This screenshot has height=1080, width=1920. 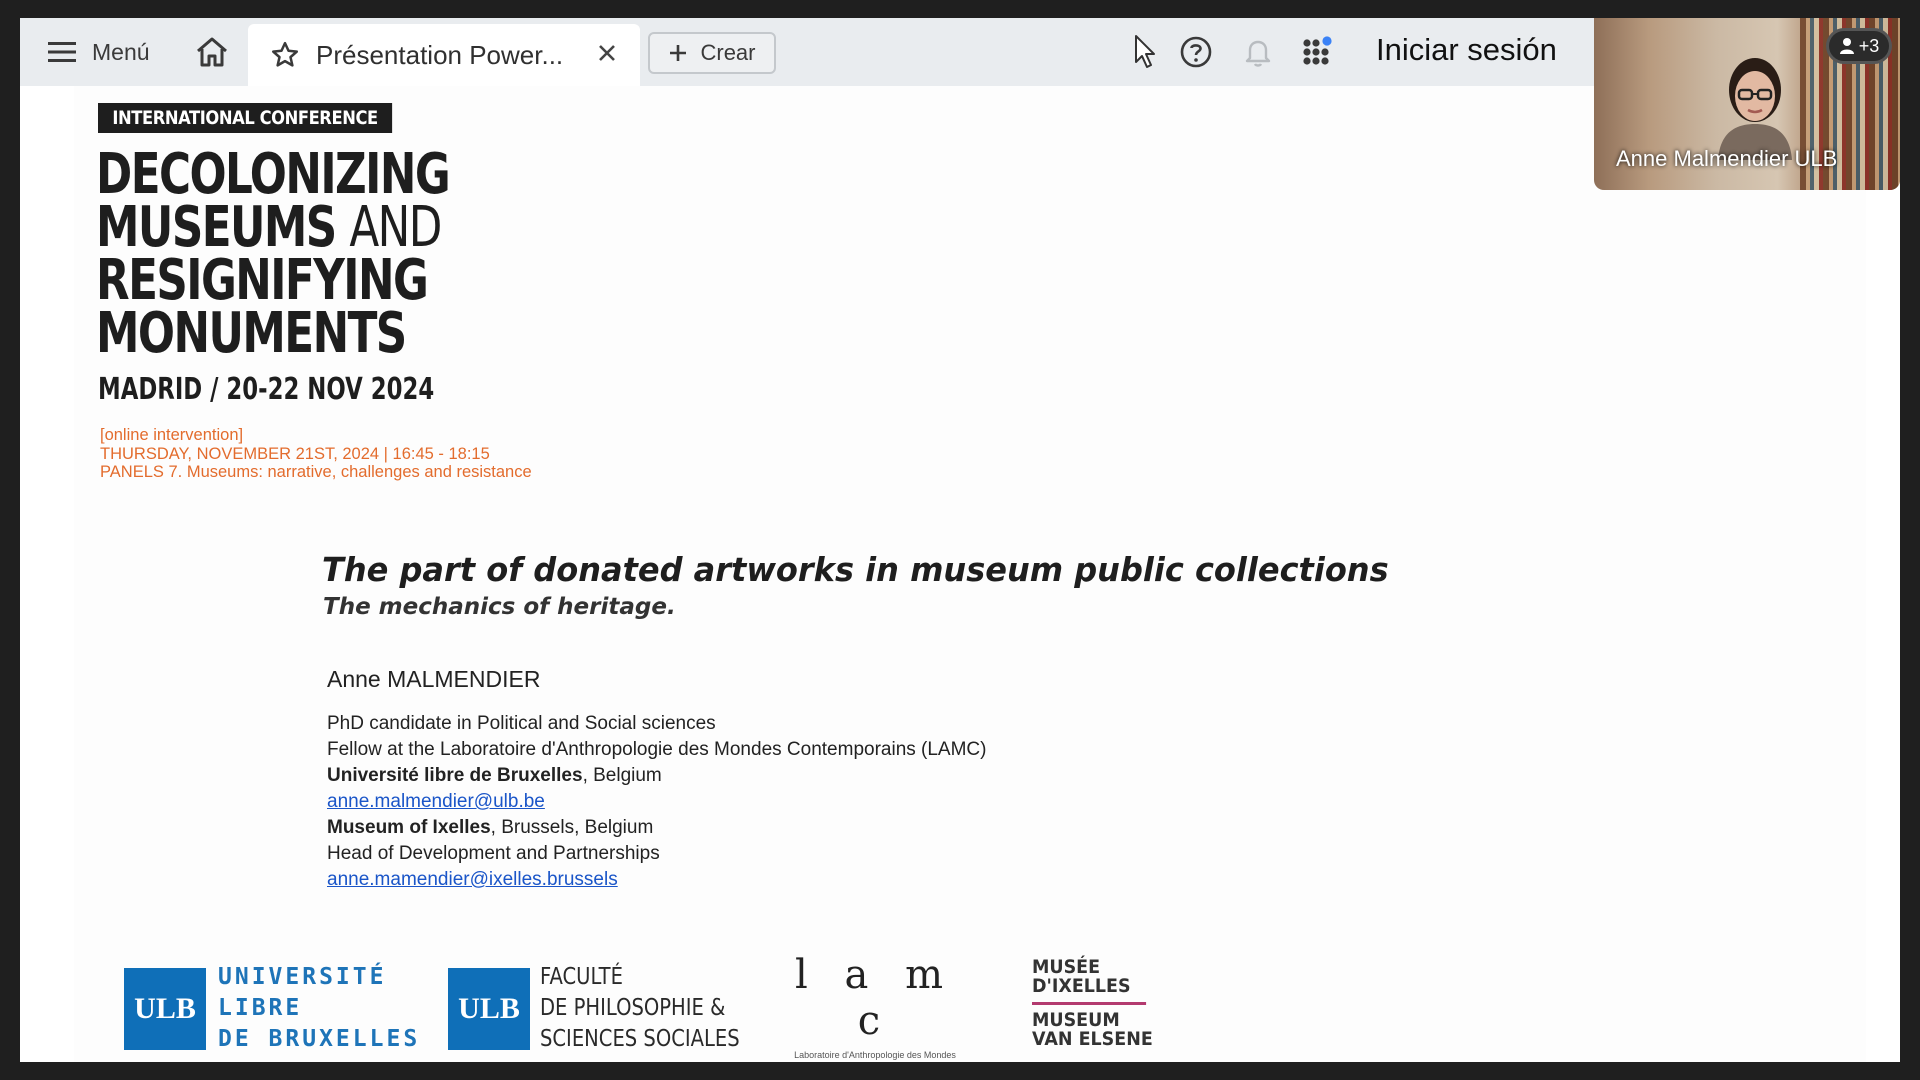 I want to click on author-name: Anne MALMENDIER, so click(x=434, y=679).